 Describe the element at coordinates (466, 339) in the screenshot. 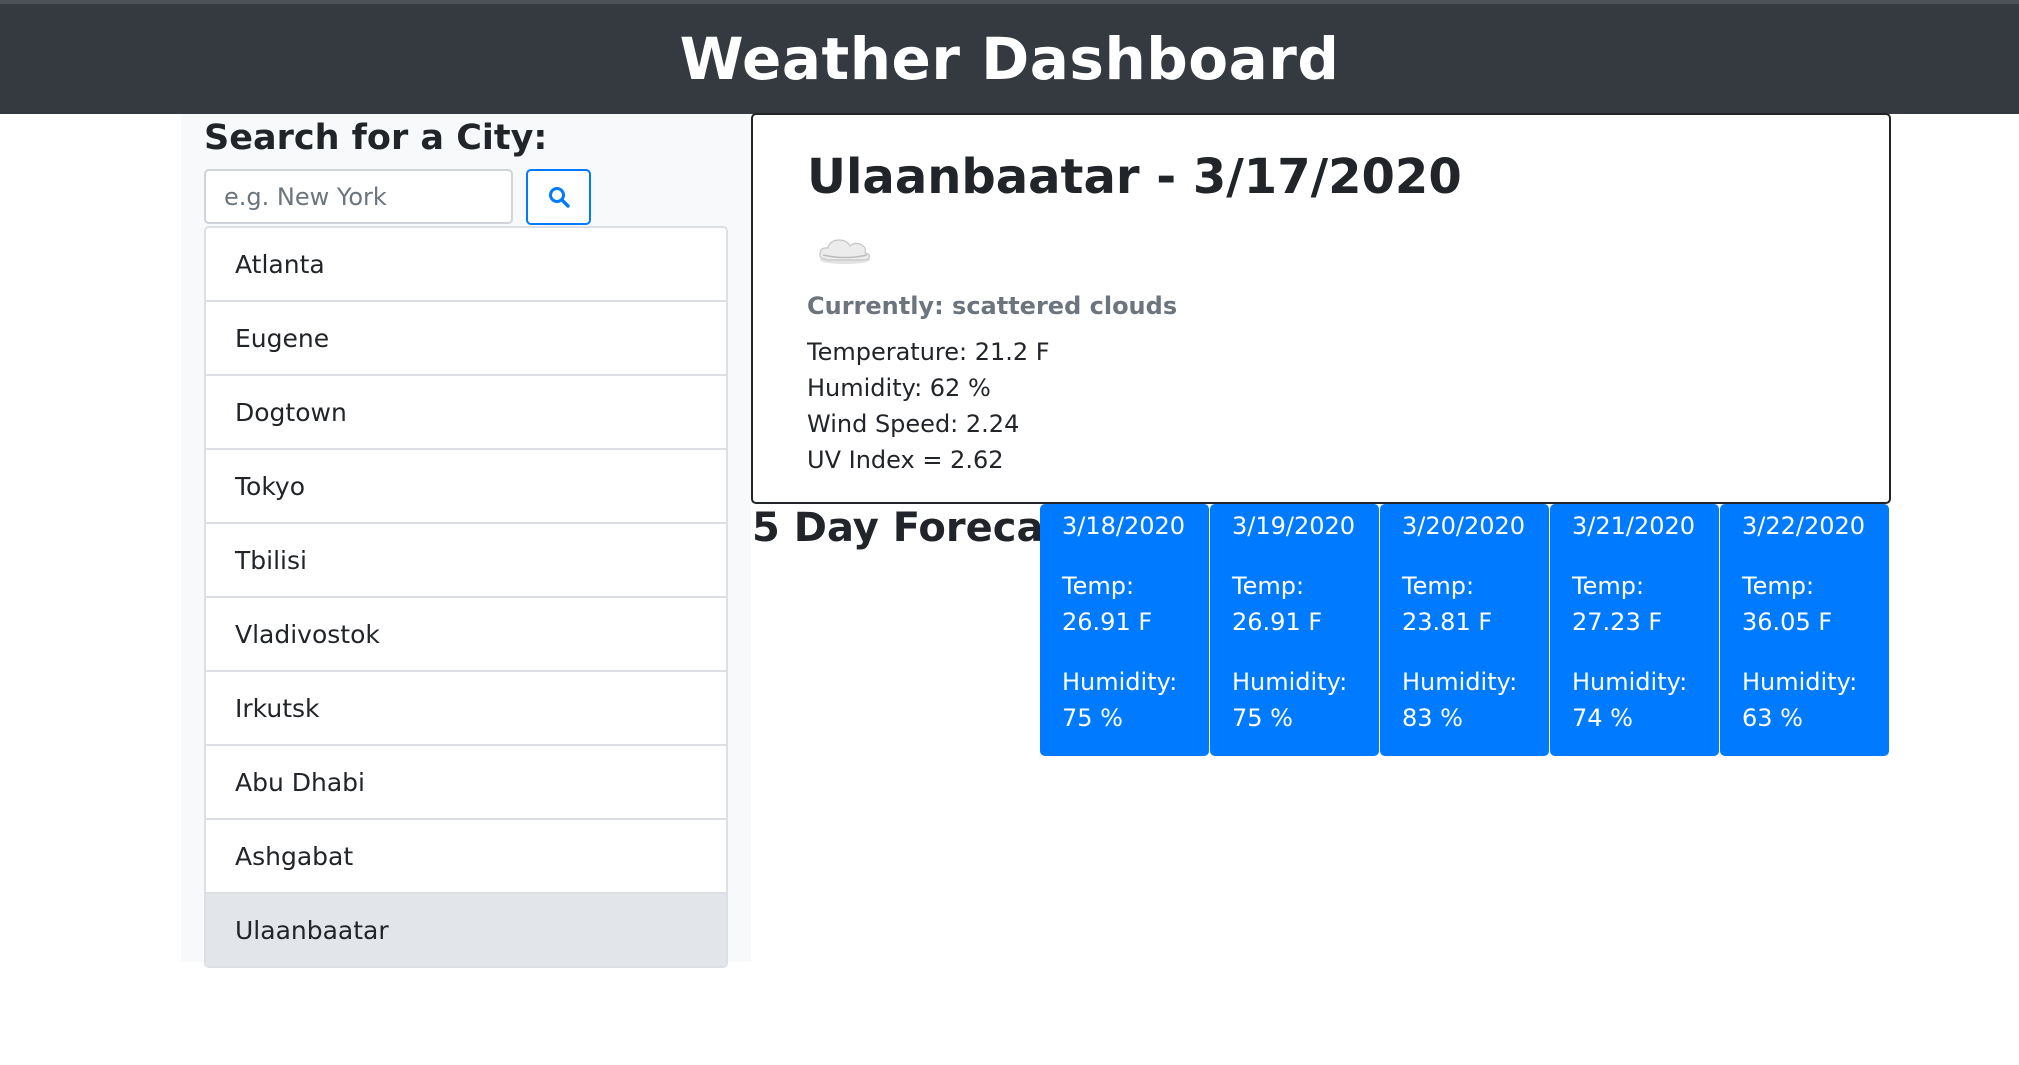

I see `city-list-item: Eugene` at that location.